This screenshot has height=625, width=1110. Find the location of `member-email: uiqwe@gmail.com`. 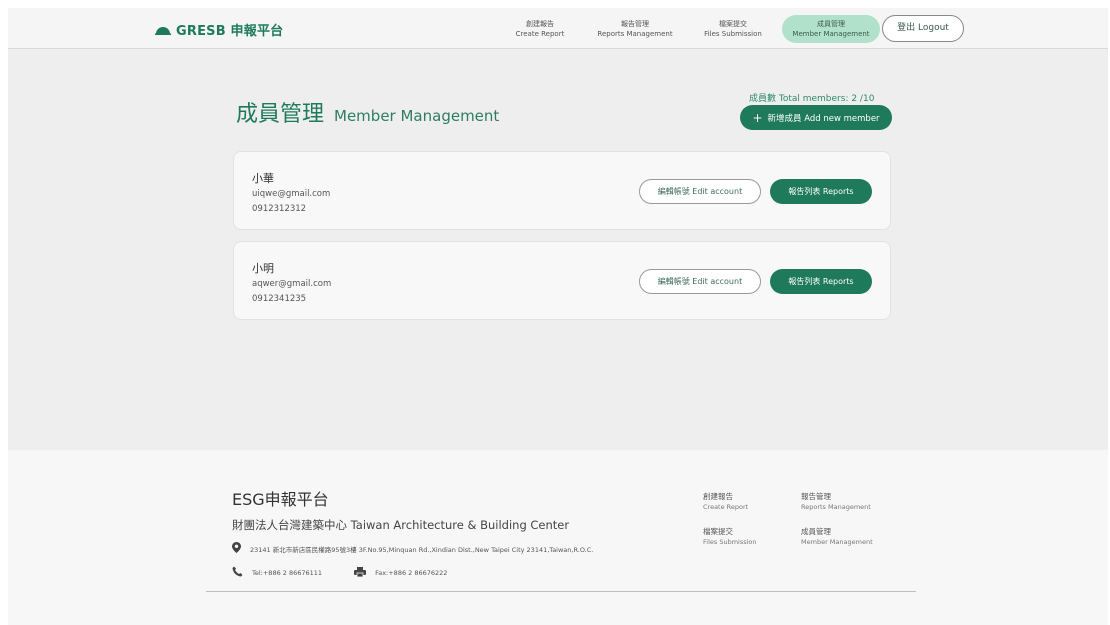

member-email: uiqwe@gmail.com is located at coordinates (291, 194).